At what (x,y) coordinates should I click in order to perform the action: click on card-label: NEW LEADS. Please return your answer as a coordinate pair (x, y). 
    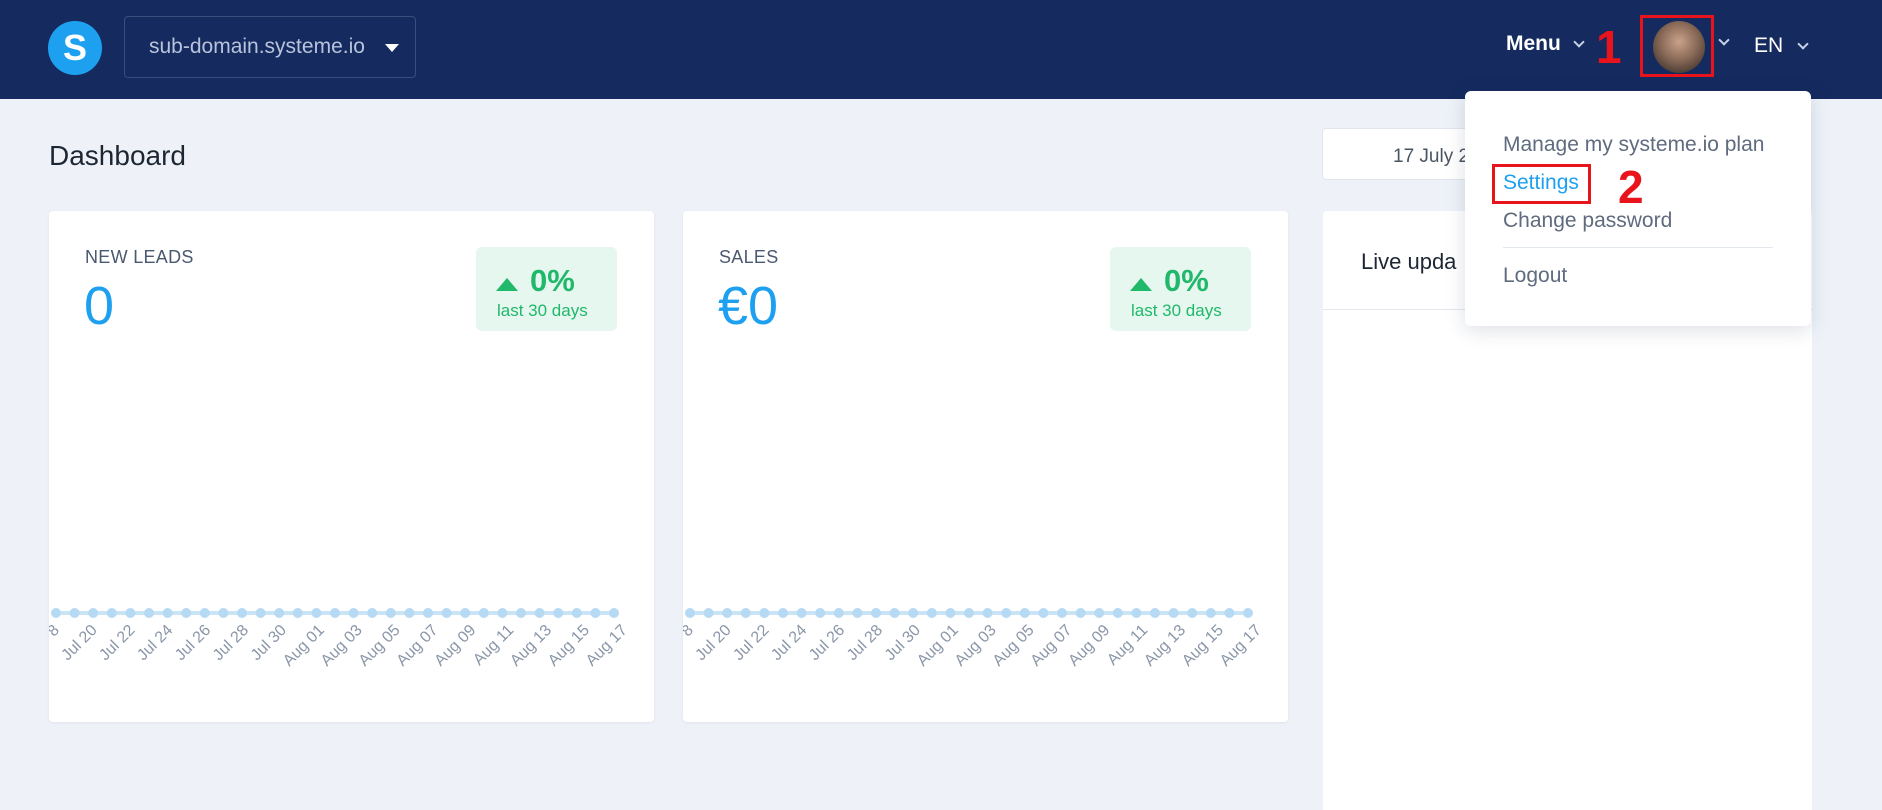
    Looking at the image, I should click on (139, 257).